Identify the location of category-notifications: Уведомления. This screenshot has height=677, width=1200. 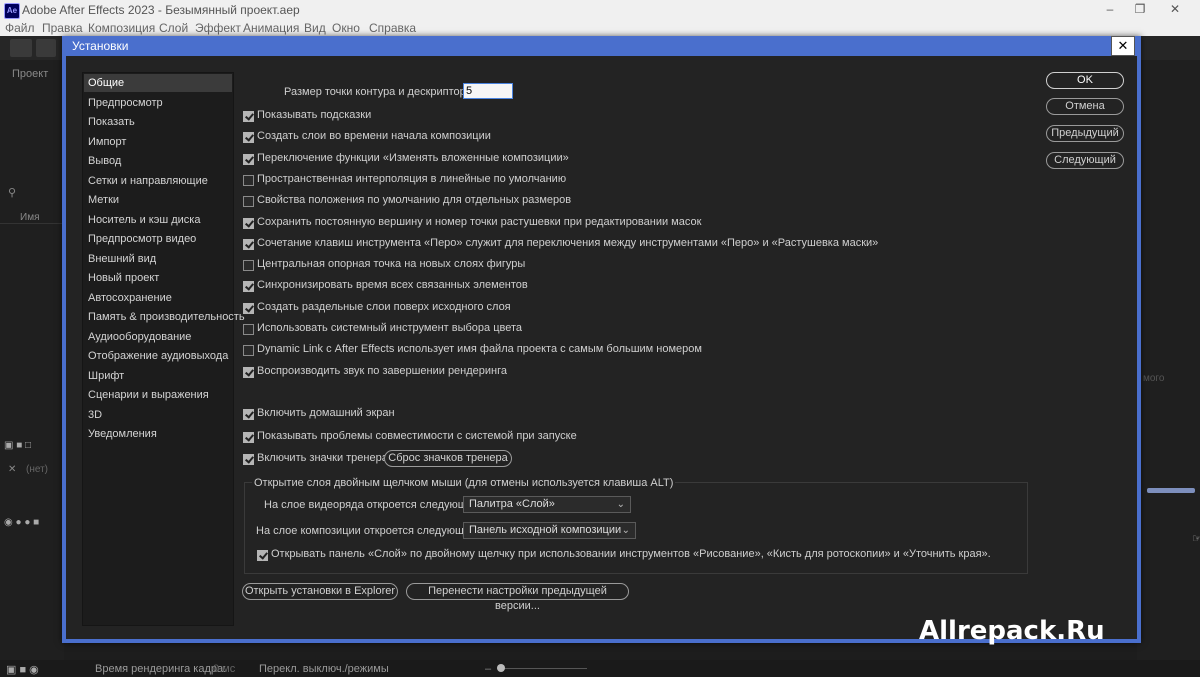
(158, 434).